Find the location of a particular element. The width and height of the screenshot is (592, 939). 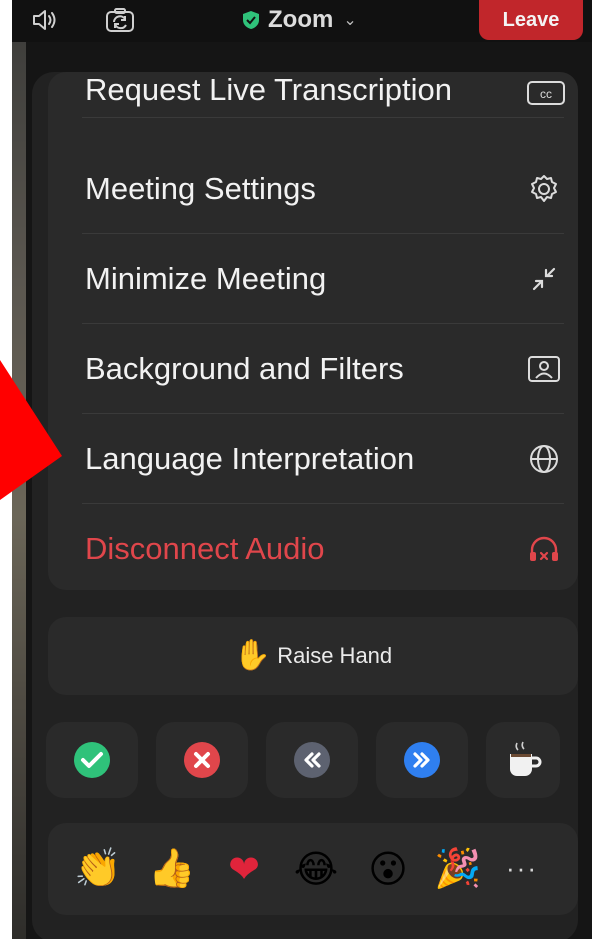

reaction-coffee-button is located at coordinates (523, 760).